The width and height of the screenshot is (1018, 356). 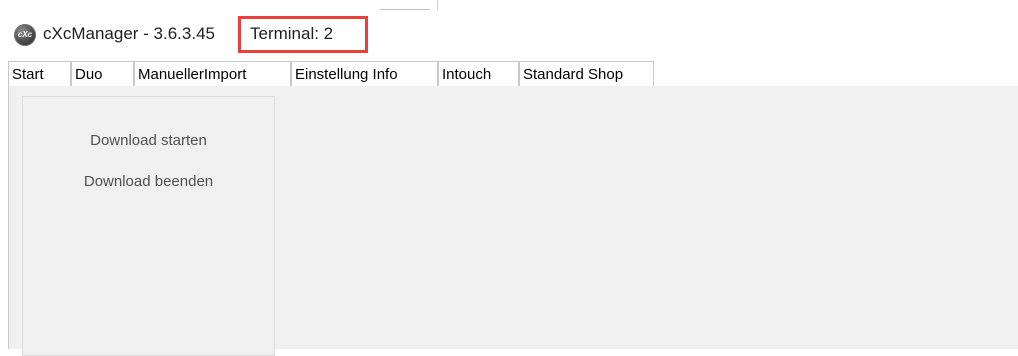 What do you see at coordinates (212, 74) in the screenshot?
I see `tab-manueller-import: ManuellerImport` at bounding box center [212, 74].